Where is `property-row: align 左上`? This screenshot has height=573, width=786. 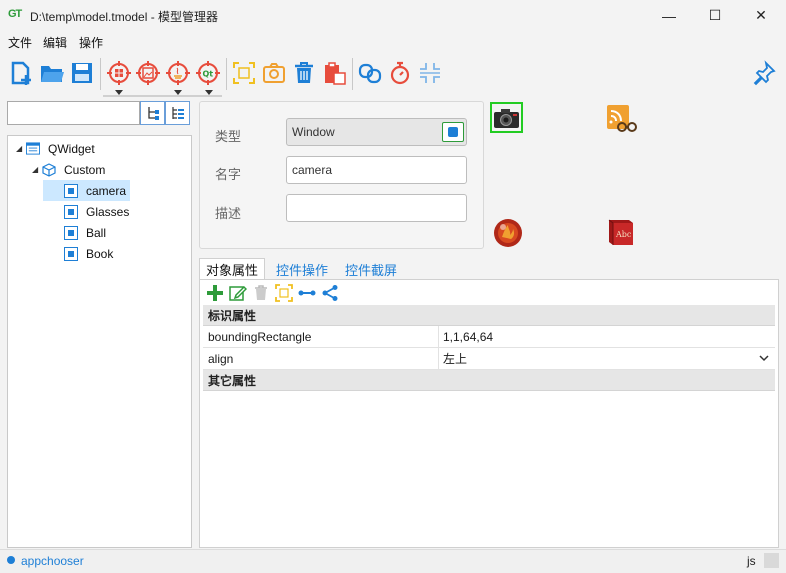
property-row: align 左上 is located at coordinates (489, 359).